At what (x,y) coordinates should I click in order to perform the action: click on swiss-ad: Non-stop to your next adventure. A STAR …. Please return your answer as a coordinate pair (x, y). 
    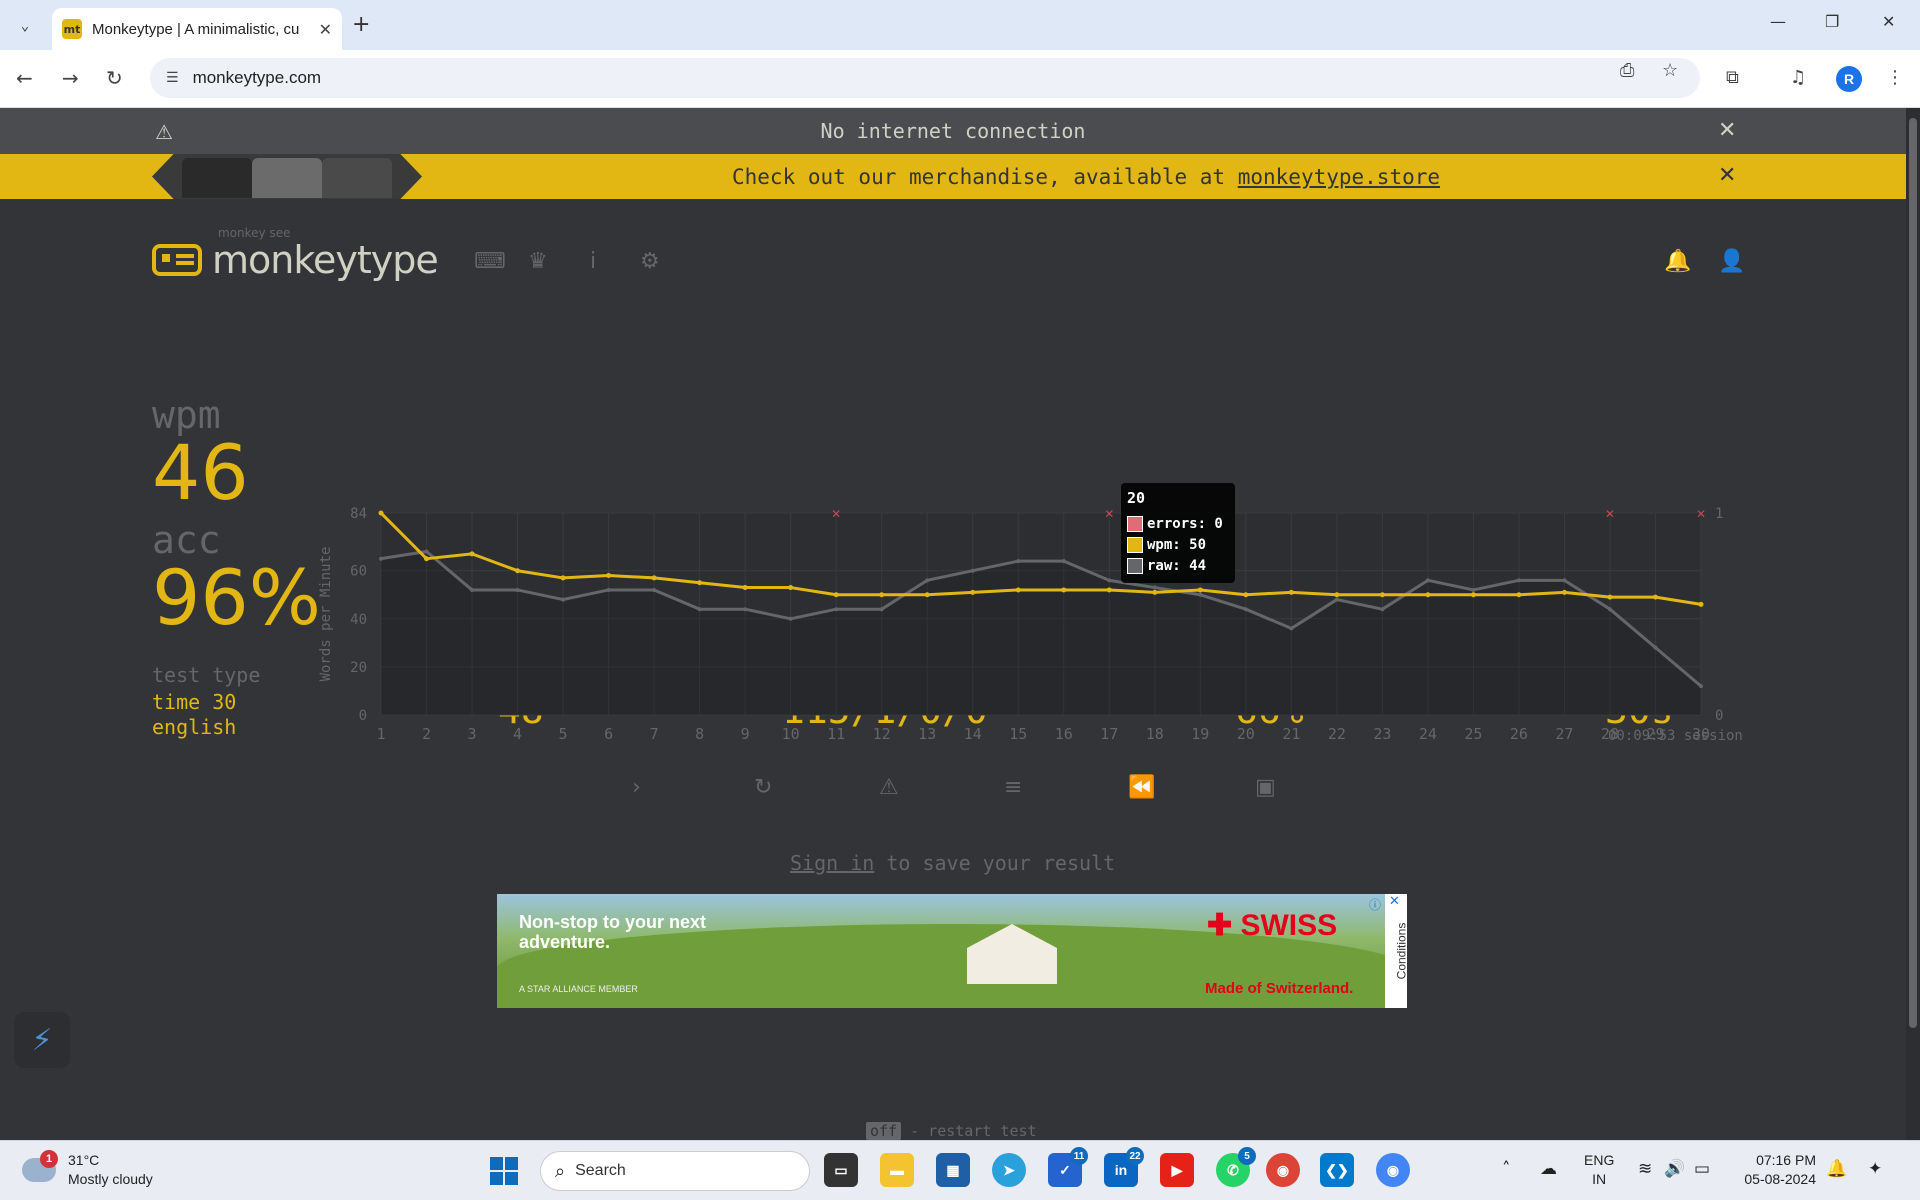
    Looking at the image, I should click on (952, 951).